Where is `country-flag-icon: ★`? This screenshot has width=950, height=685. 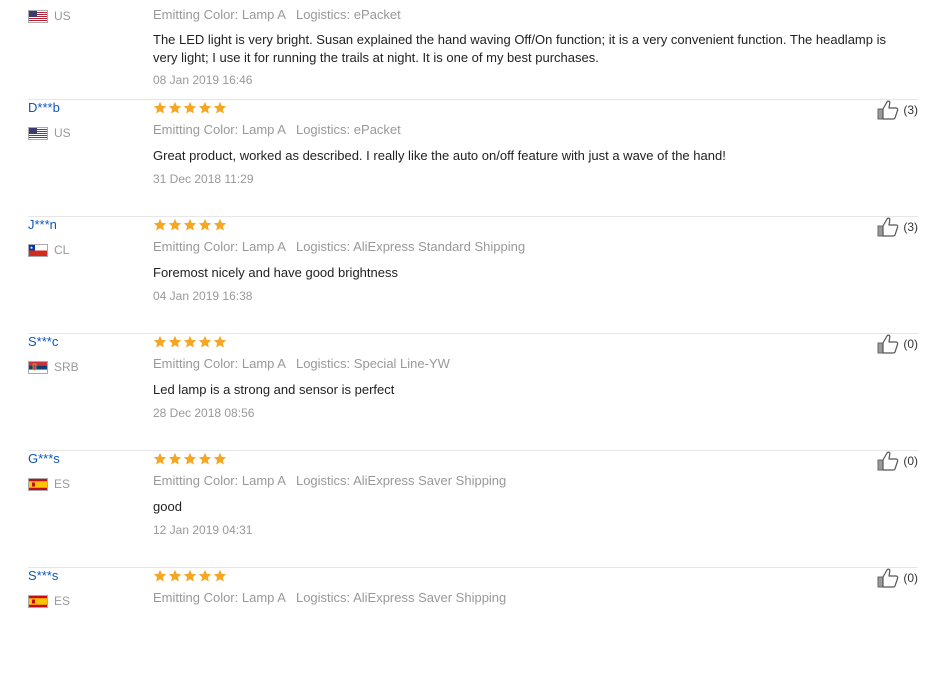
country-flag-icon: ★ is located at coordinates (41, 250).